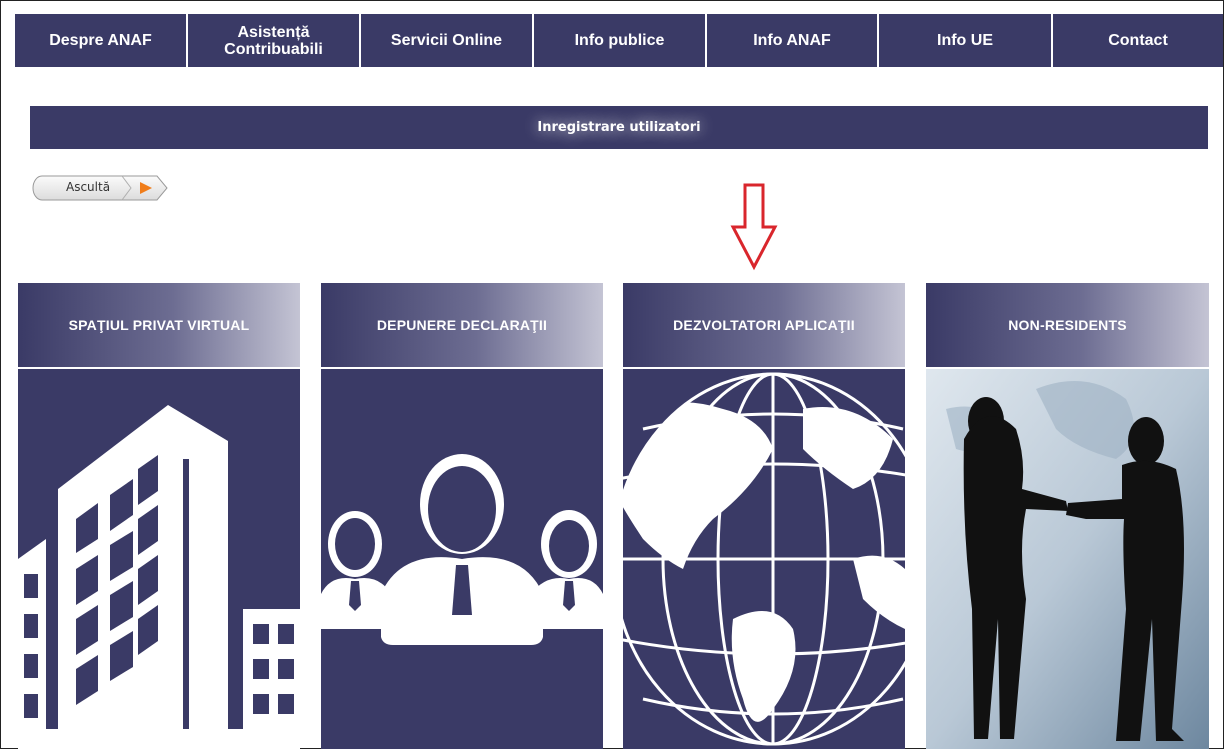 This screenshot has width=1226, height=751. What do you see at coordinates (273, 32) in the screenshot?
I see `nav-label: Asistență` at bounding box center [273, 32].